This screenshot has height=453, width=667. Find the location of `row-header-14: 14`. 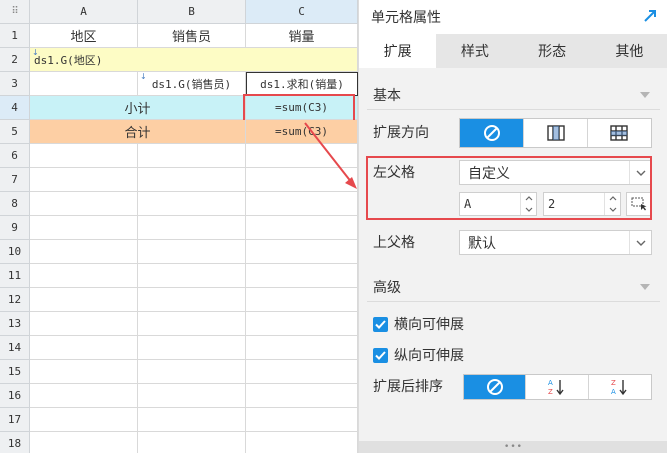

row-header-14: 14 is located at coordinates (15, 348).